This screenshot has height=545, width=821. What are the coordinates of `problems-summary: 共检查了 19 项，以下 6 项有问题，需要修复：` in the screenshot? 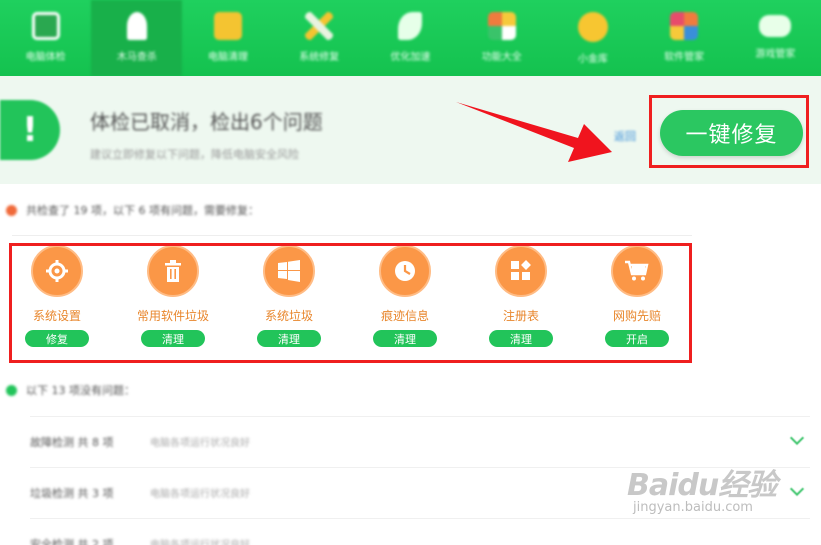 It's located at (132, 210).